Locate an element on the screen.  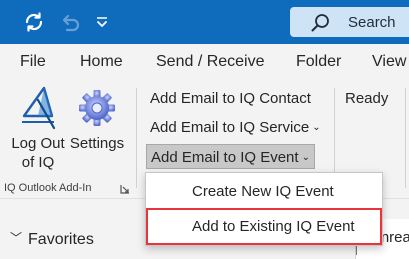
log-out-button: Log Out of IQ is located at coordinates (38, 129).